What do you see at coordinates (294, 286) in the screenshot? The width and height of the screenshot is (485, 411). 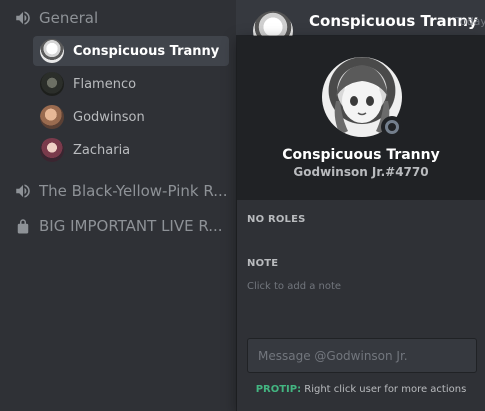 I see `note-field: Click to add a note` at bounding box center [294, 286].